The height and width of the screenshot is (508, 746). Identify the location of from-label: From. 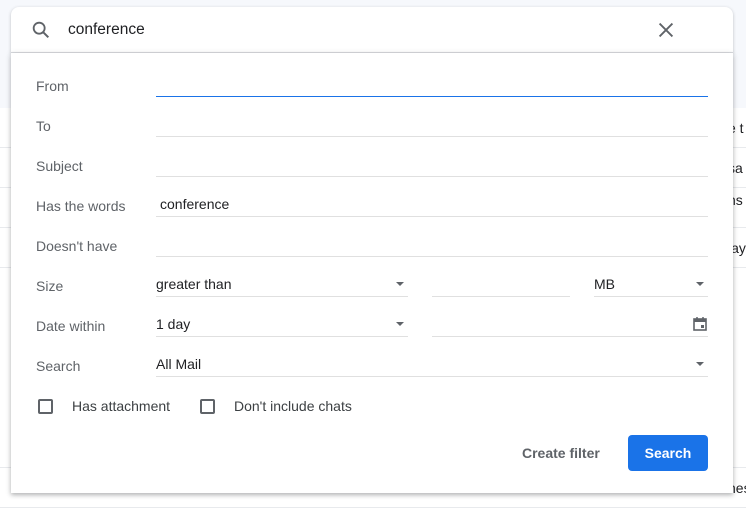
(52, 86).